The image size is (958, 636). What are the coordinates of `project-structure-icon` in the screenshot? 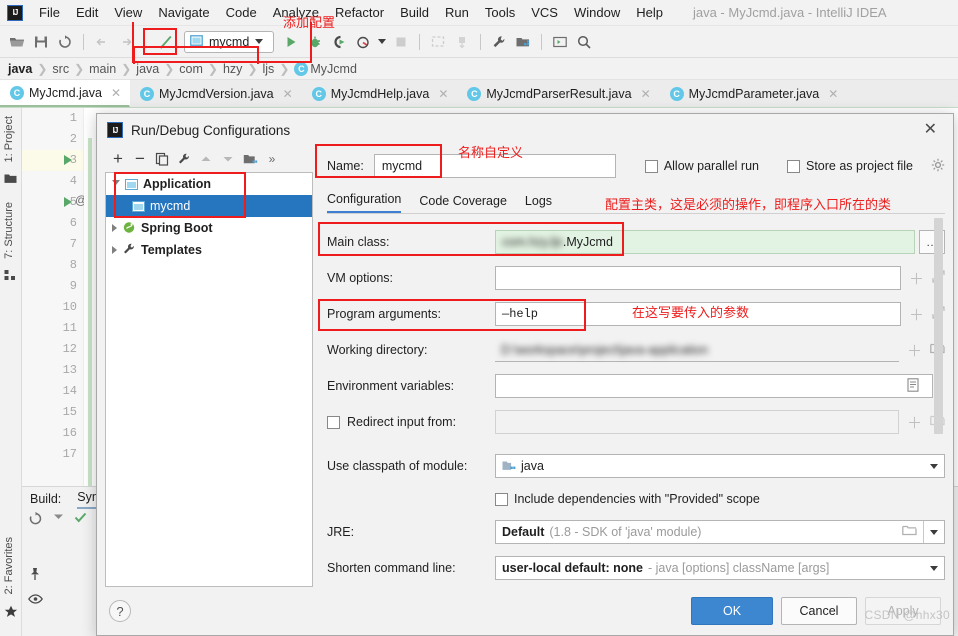 It's located at (523, 42).